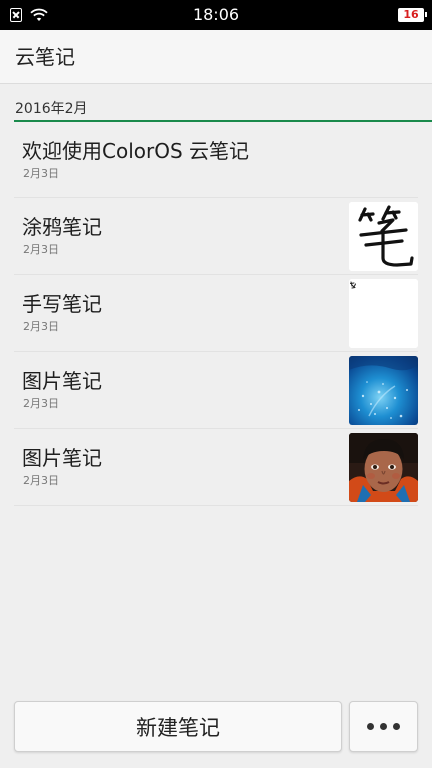  I want to click on month-section-label: 2016年2月, so click(51, 109).